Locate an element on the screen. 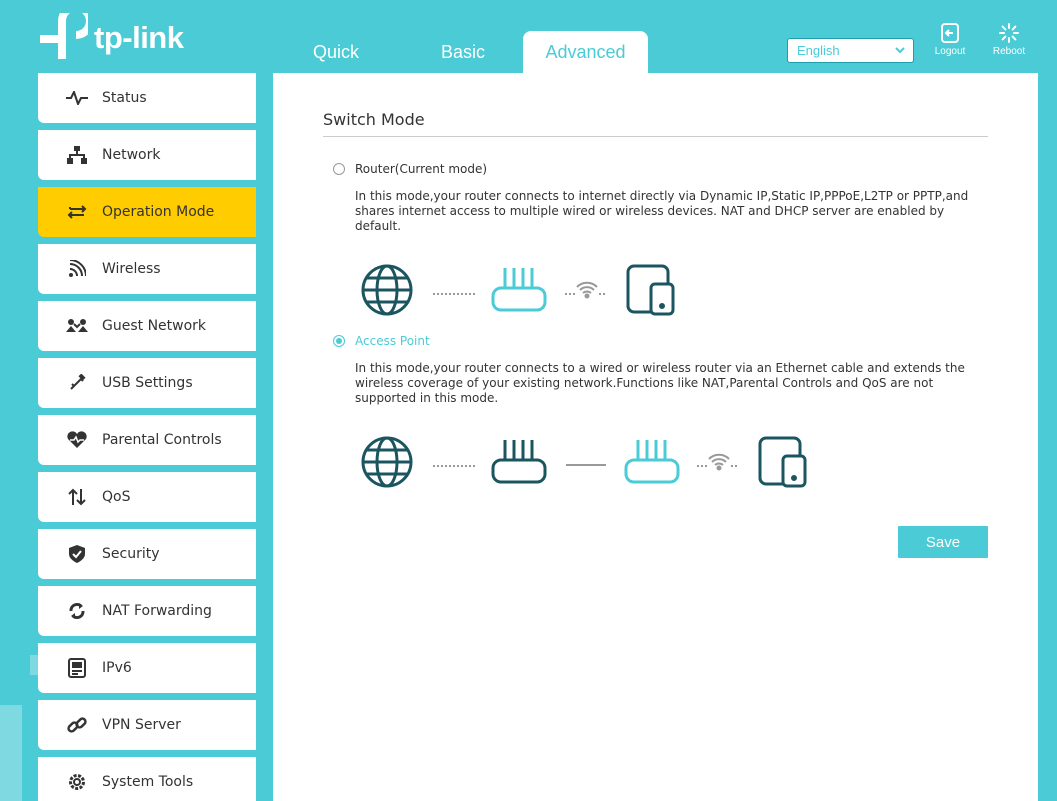 This screenshot has height=801, width=1057. heart-icon is located at coordinates (77, 440).